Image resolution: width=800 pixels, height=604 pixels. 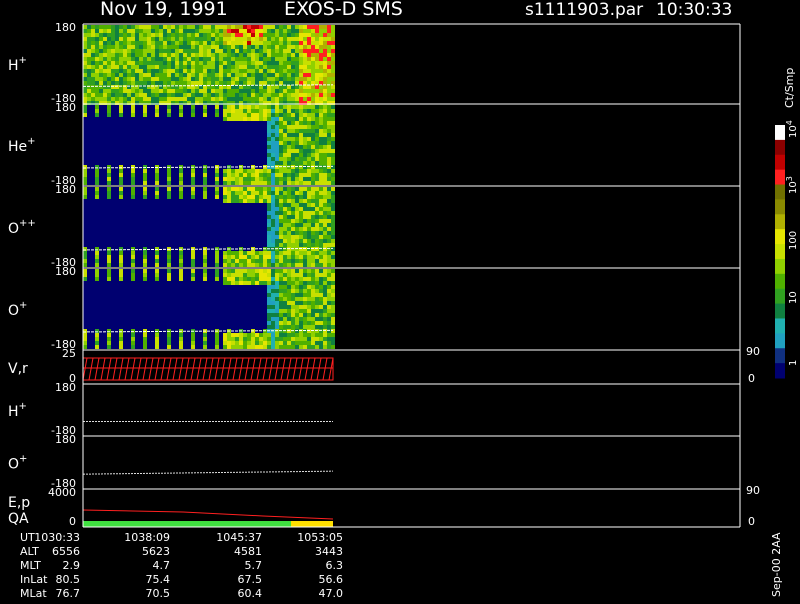 What do you see at coordinates (29, 551) in the screenshot?
I see `ephem-label-alt: ALT` at bounding box center [29, 551].